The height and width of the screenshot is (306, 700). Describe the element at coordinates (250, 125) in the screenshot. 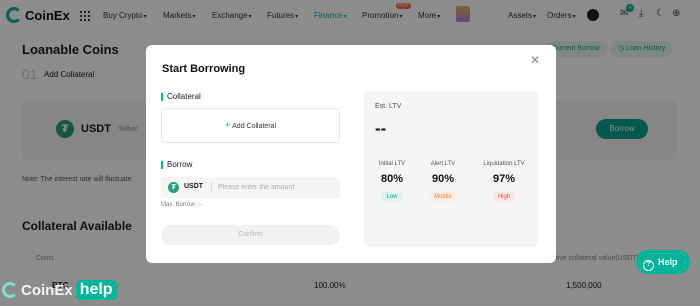

I see `add-collateral-button: + Add Collateral` at that location.